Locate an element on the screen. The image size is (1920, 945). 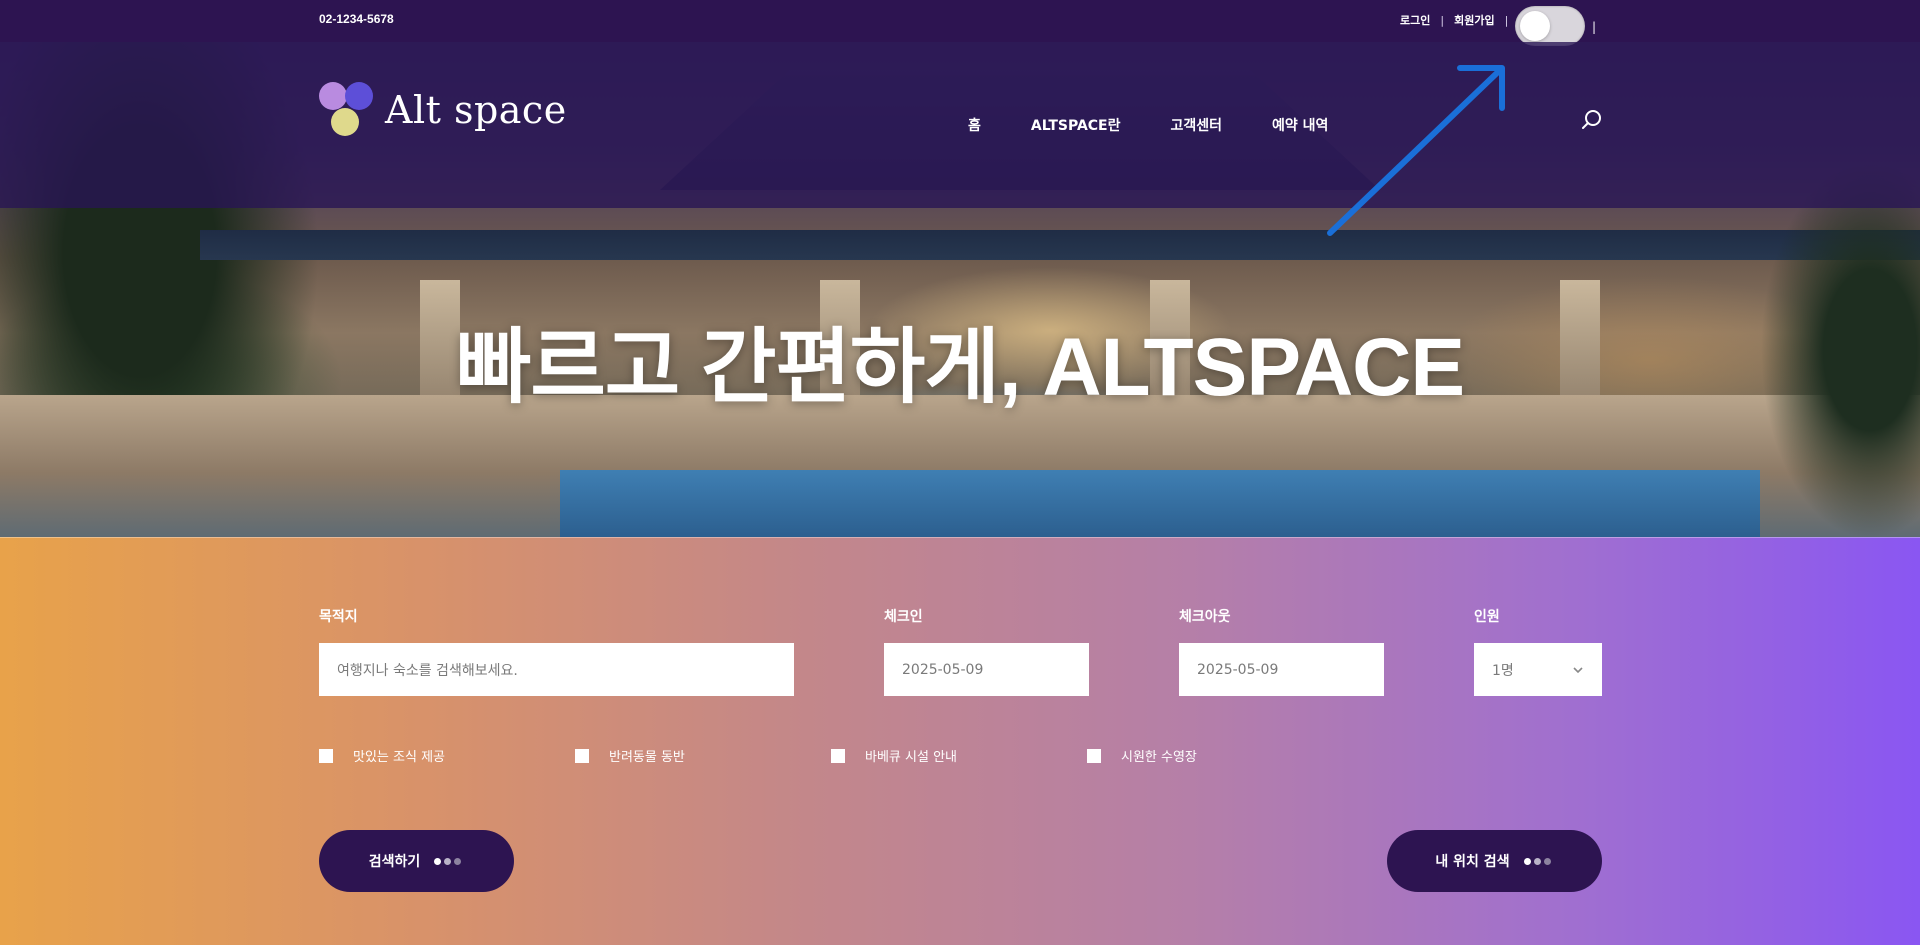
checkin-date-input: 2025-05-09 is located at coordinates (986, 669).